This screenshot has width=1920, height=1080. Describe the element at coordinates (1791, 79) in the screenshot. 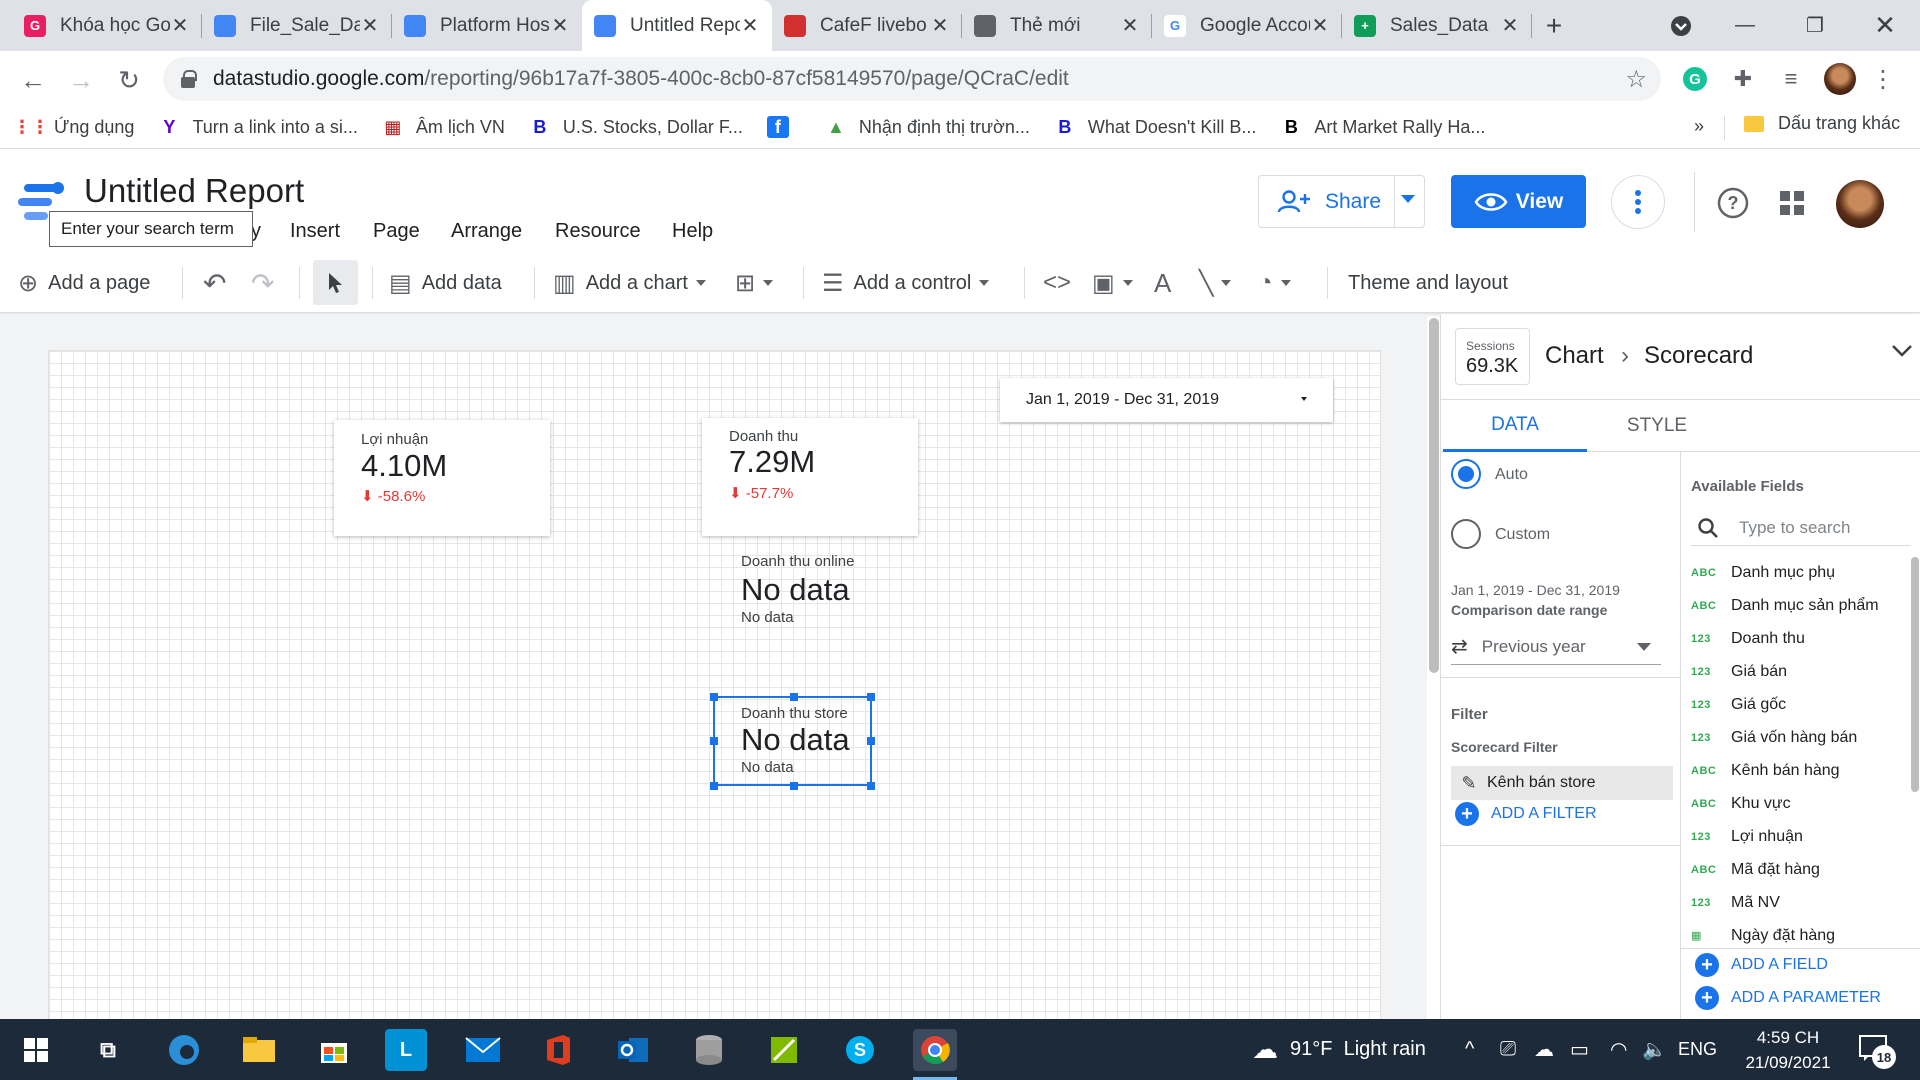

I see `media-control-icon: ≡` at that location.